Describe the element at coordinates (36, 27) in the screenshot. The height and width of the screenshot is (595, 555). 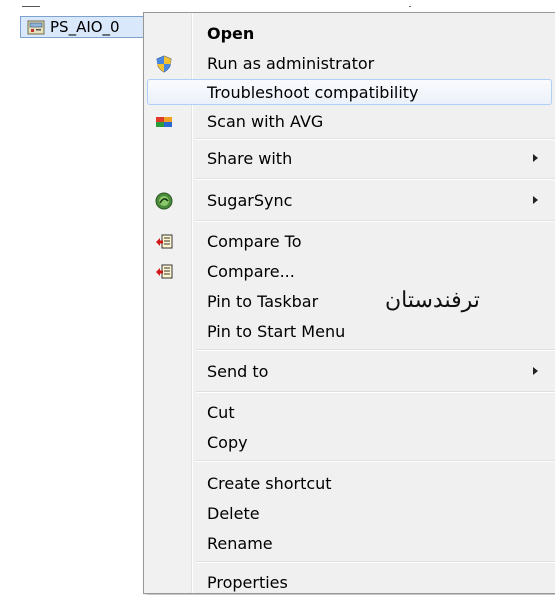
I see `installer-file-icon` at that location.